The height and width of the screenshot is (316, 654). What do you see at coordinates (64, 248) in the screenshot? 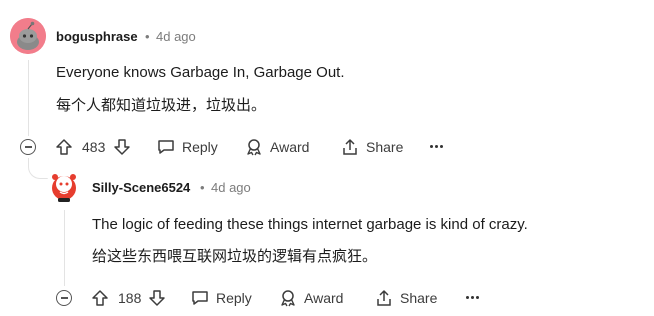
I see `thread-line-child` at bounding box center [64, 248].